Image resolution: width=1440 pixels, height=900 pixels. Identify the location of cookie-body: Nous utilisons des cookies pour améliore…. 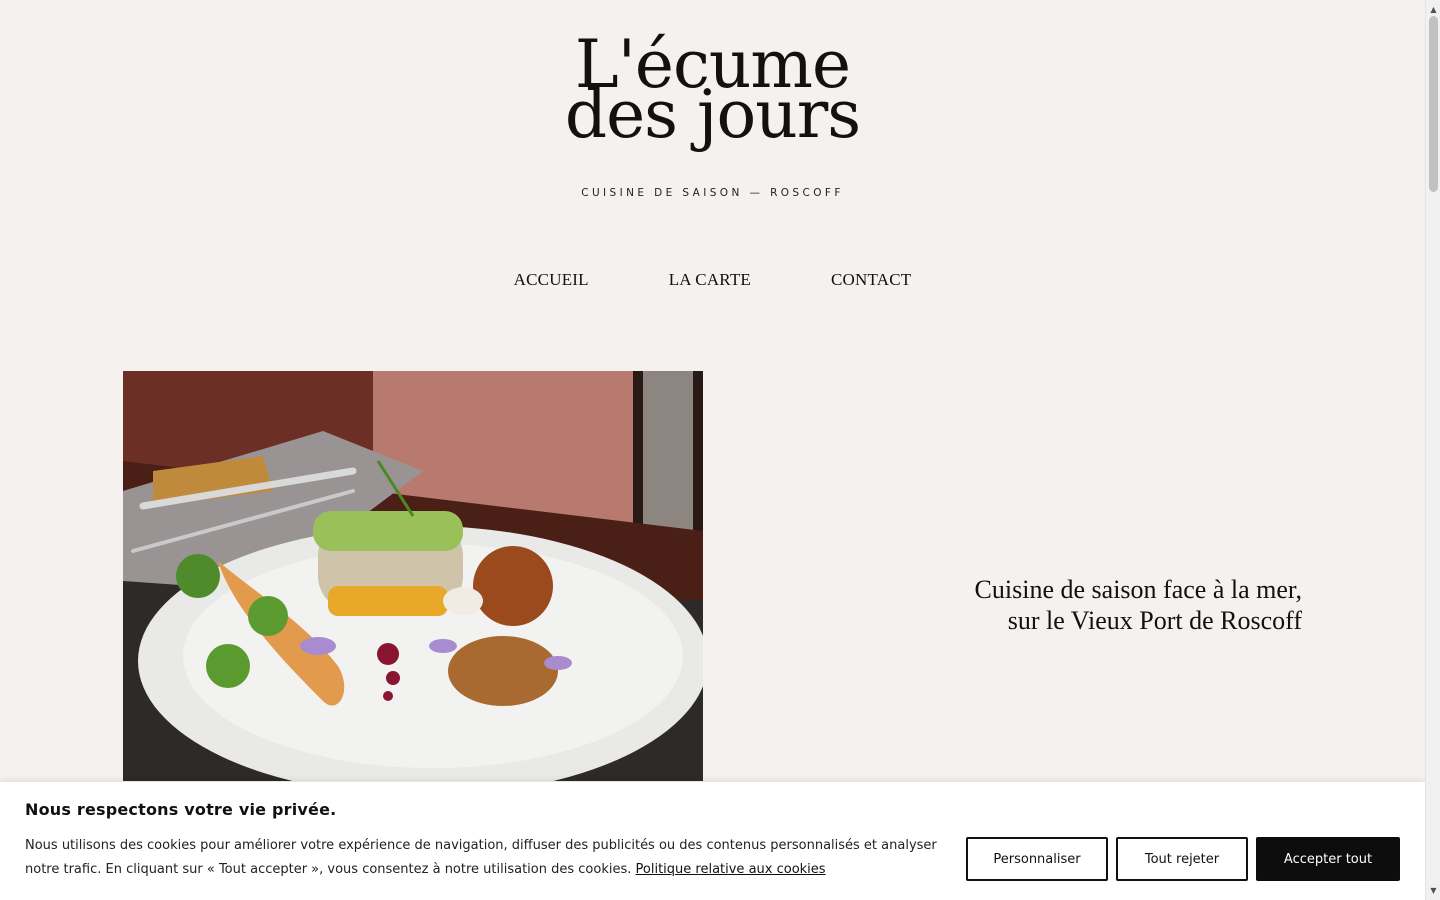
(485, 858).